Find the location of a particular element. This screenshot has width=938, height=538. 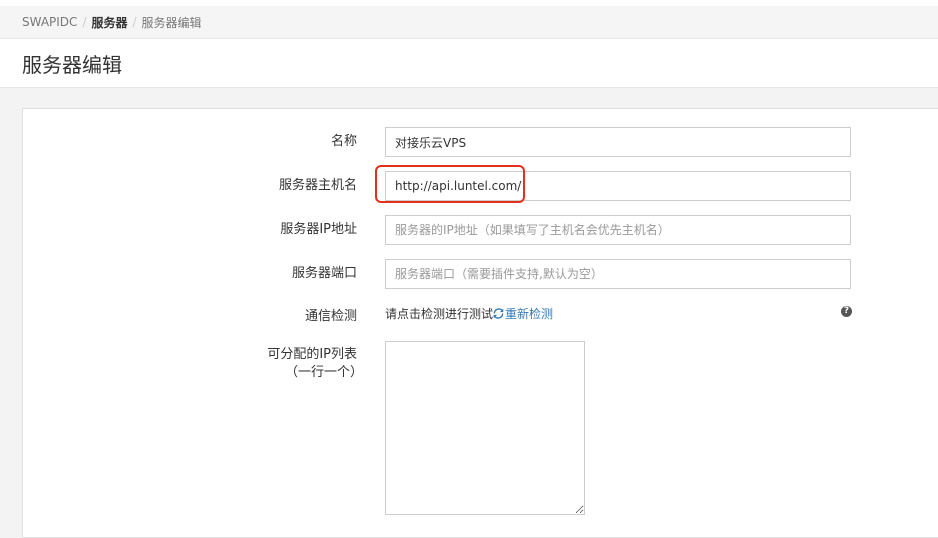

help-icon: ? is located at coordinates (846, 311).